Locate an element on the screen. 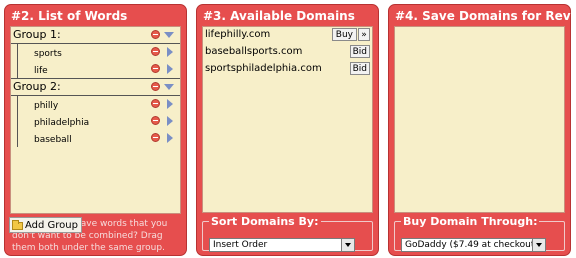 This screenshot has height=258, width=576. sort-domains-fieldset: Sort Domains By: Insert Order is located at coordinates (287, 233).